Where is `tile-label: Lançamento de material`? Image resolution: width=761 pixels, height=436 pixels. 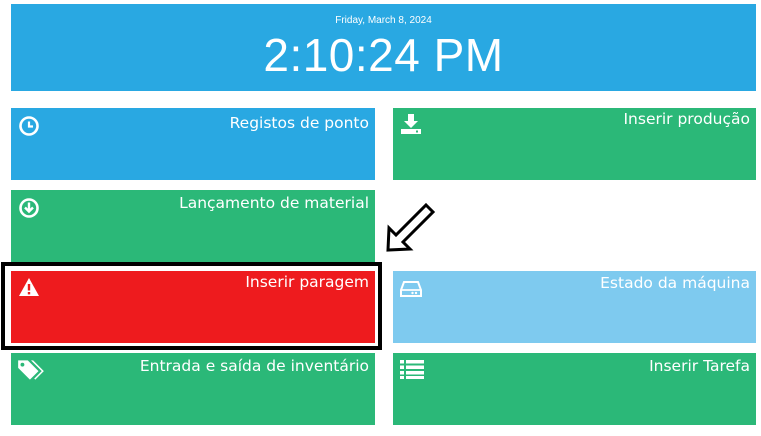 tile-label: Lançamento de material is located at coordinates (274, 203).